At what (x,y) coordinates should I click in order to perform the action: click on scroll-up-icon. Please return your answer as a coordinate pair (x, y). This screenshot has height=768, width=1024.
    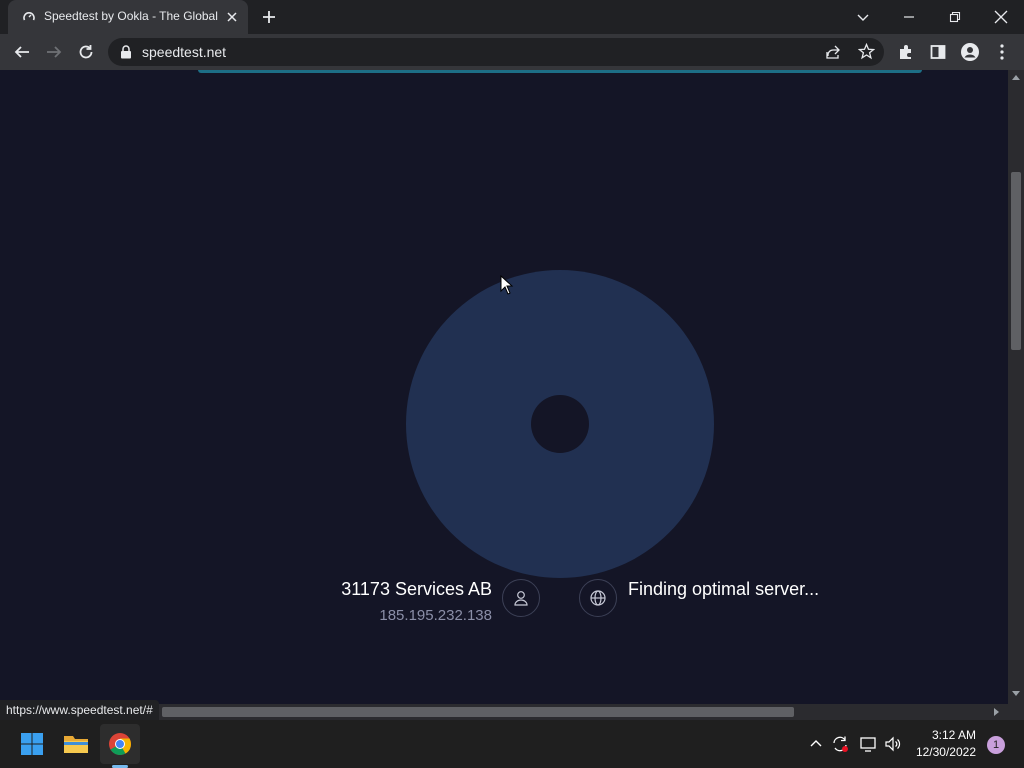
    Looking at the image, I should click on (1016, 77).